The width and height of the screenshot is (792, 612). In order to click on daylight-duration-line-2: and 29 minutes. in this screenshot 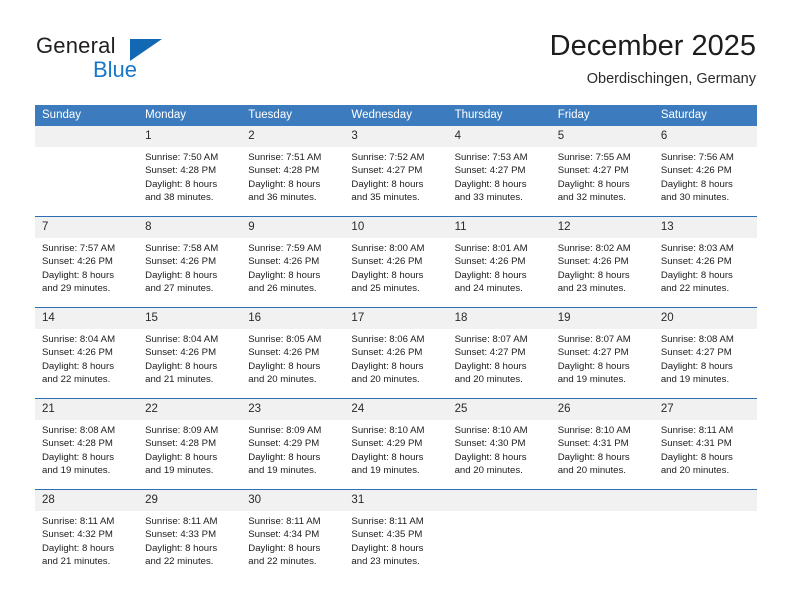, I will do `click(76, 289)`.